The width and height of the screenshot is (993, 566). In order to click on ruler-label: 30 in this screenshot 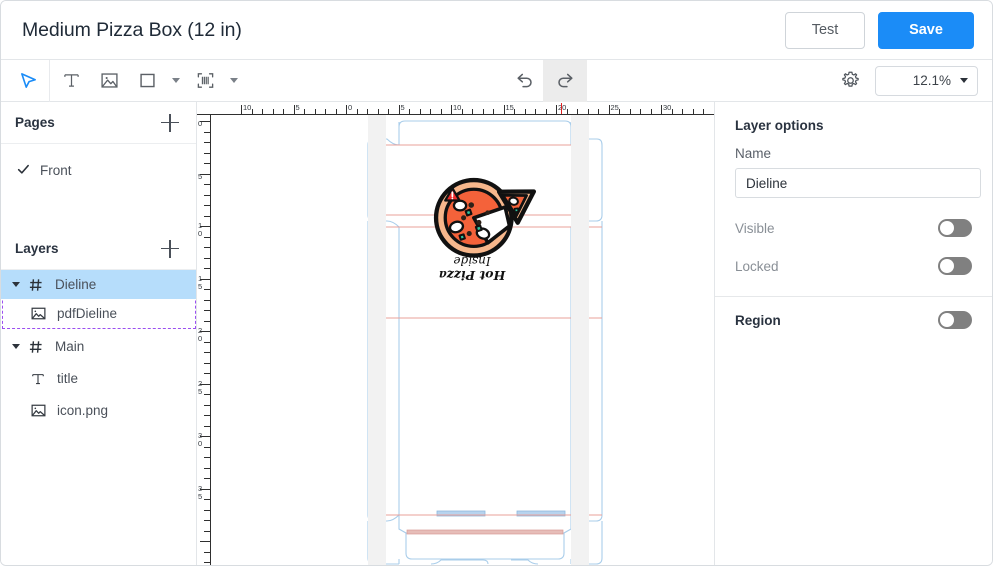, I will do `click(667, 107)`.